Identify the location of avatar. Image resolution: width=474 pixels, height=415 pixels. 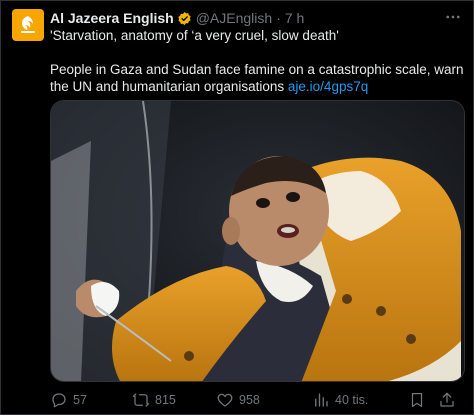
(28, 25).